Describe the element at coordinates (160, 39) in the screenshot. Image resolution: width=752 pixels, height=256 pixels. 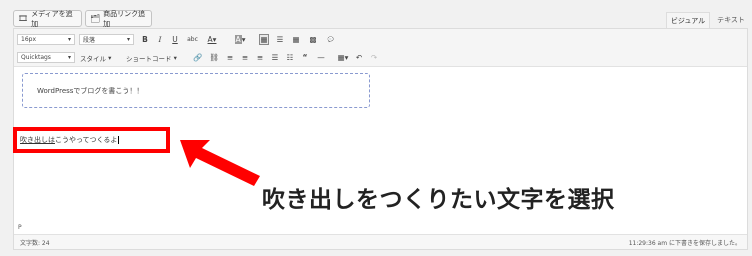
I see `italic-icon: I` at that location.